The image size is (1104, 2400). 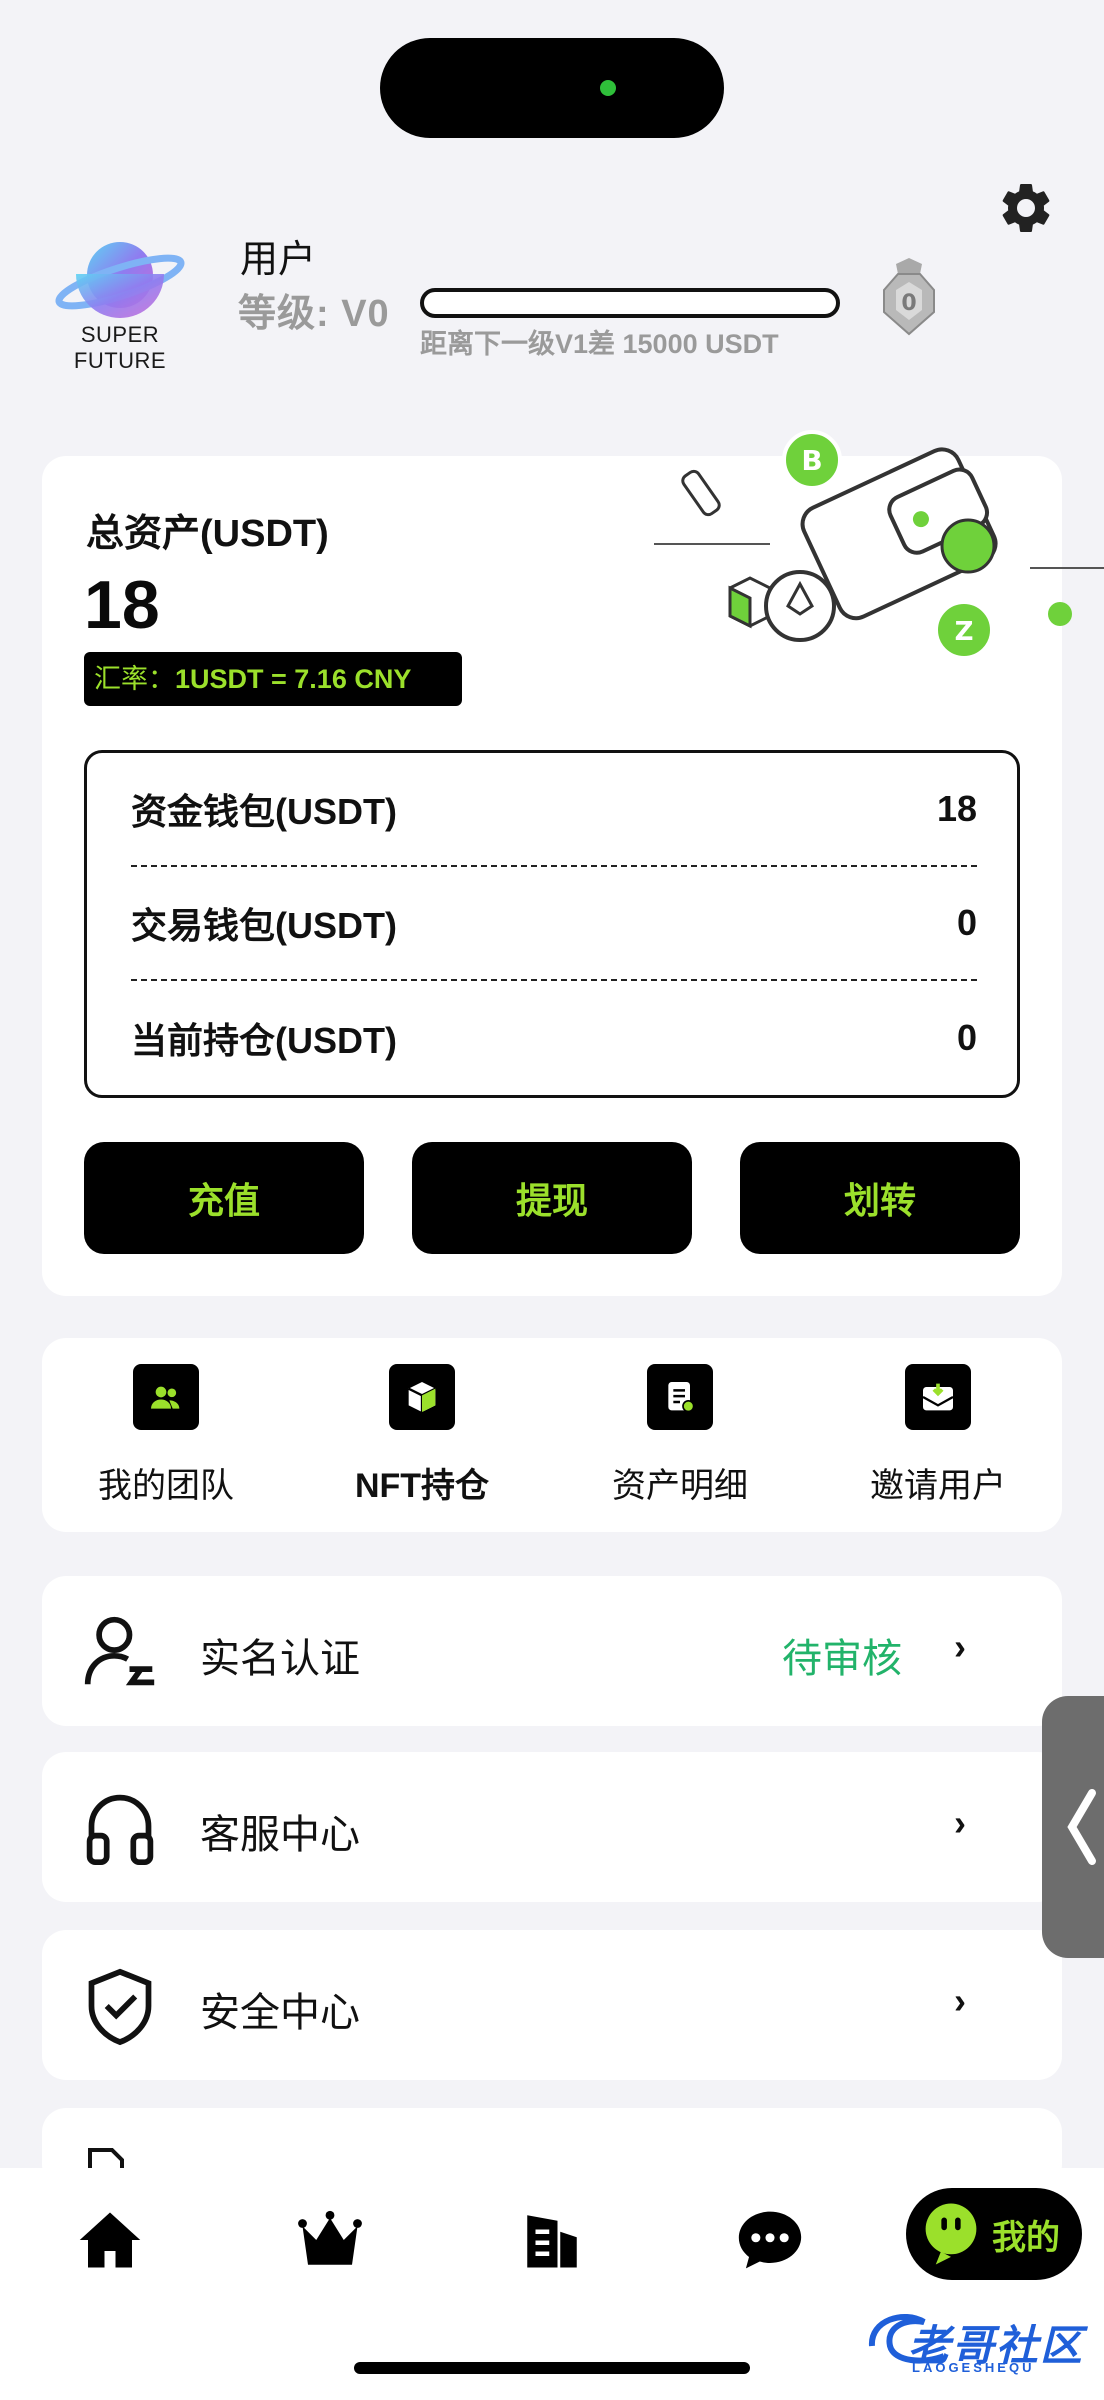 I want to click on wallet-illustration: B Z, so click(x=879, y=545).